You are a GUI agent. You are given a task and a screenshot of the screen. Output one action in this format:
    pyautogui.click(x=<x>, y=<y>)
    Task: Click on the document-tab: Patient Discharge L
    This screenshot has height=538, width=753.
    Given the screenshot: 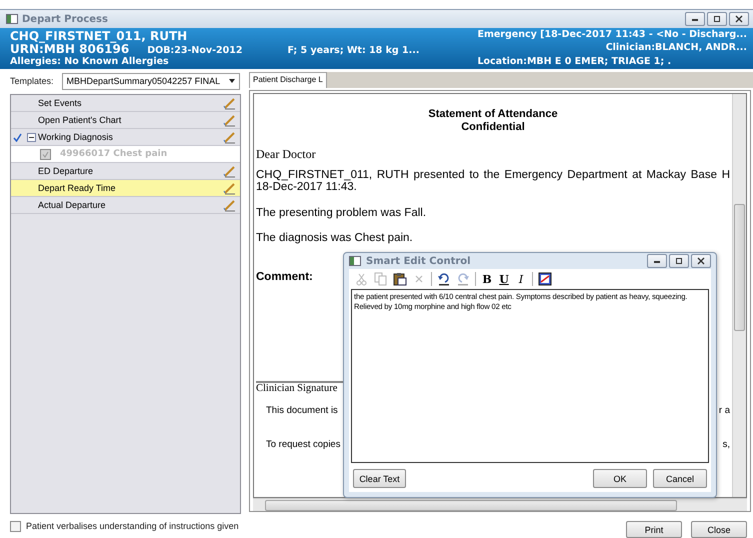 What is the action you would take?
    pyautogui.click(x=288, y=80)
    